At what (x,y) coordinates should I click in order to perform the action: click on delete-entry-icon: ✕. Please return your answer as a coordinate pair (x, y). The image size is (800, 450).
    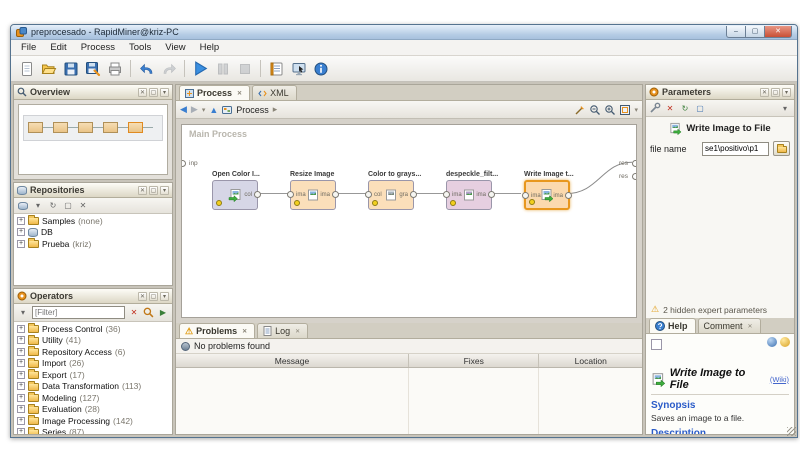
    Looking at the image, I should click on (83, 206).